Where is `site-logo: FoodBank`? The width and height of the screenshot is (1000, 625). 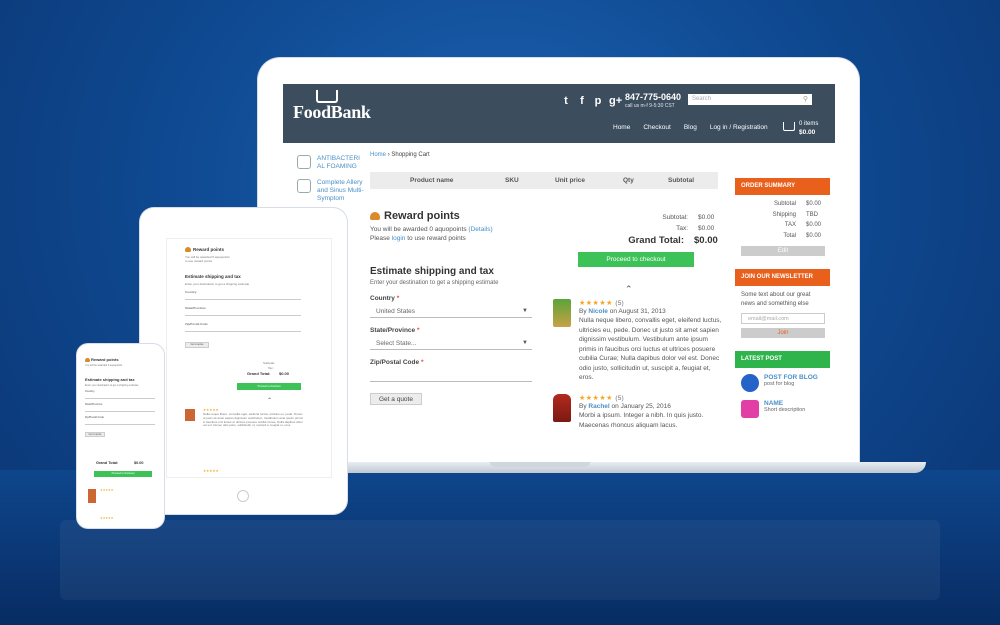 site-logo: FoodBank is located at coordinates (332, 112).